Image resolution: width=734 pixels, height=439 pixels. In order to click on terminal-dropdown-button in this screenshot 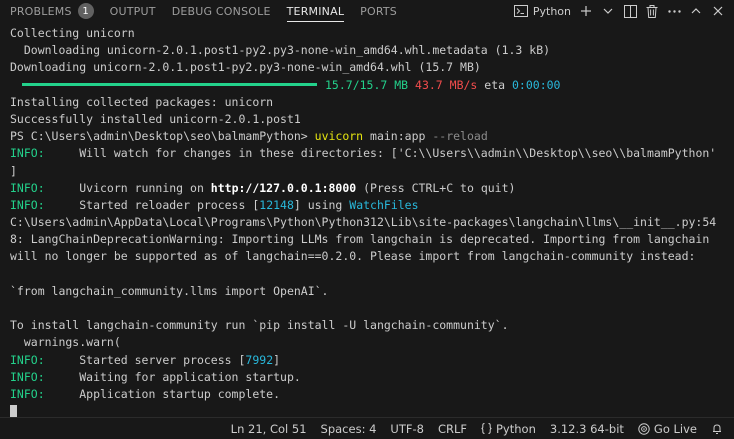, I will do `click(608, 11)`.